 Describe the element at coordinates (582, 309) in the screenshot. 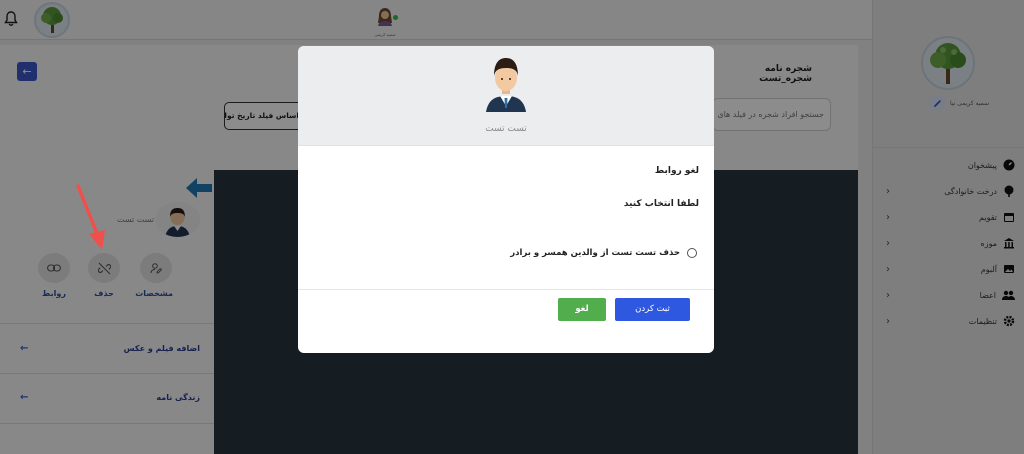

I see `cancel-button: لغو` at that location.